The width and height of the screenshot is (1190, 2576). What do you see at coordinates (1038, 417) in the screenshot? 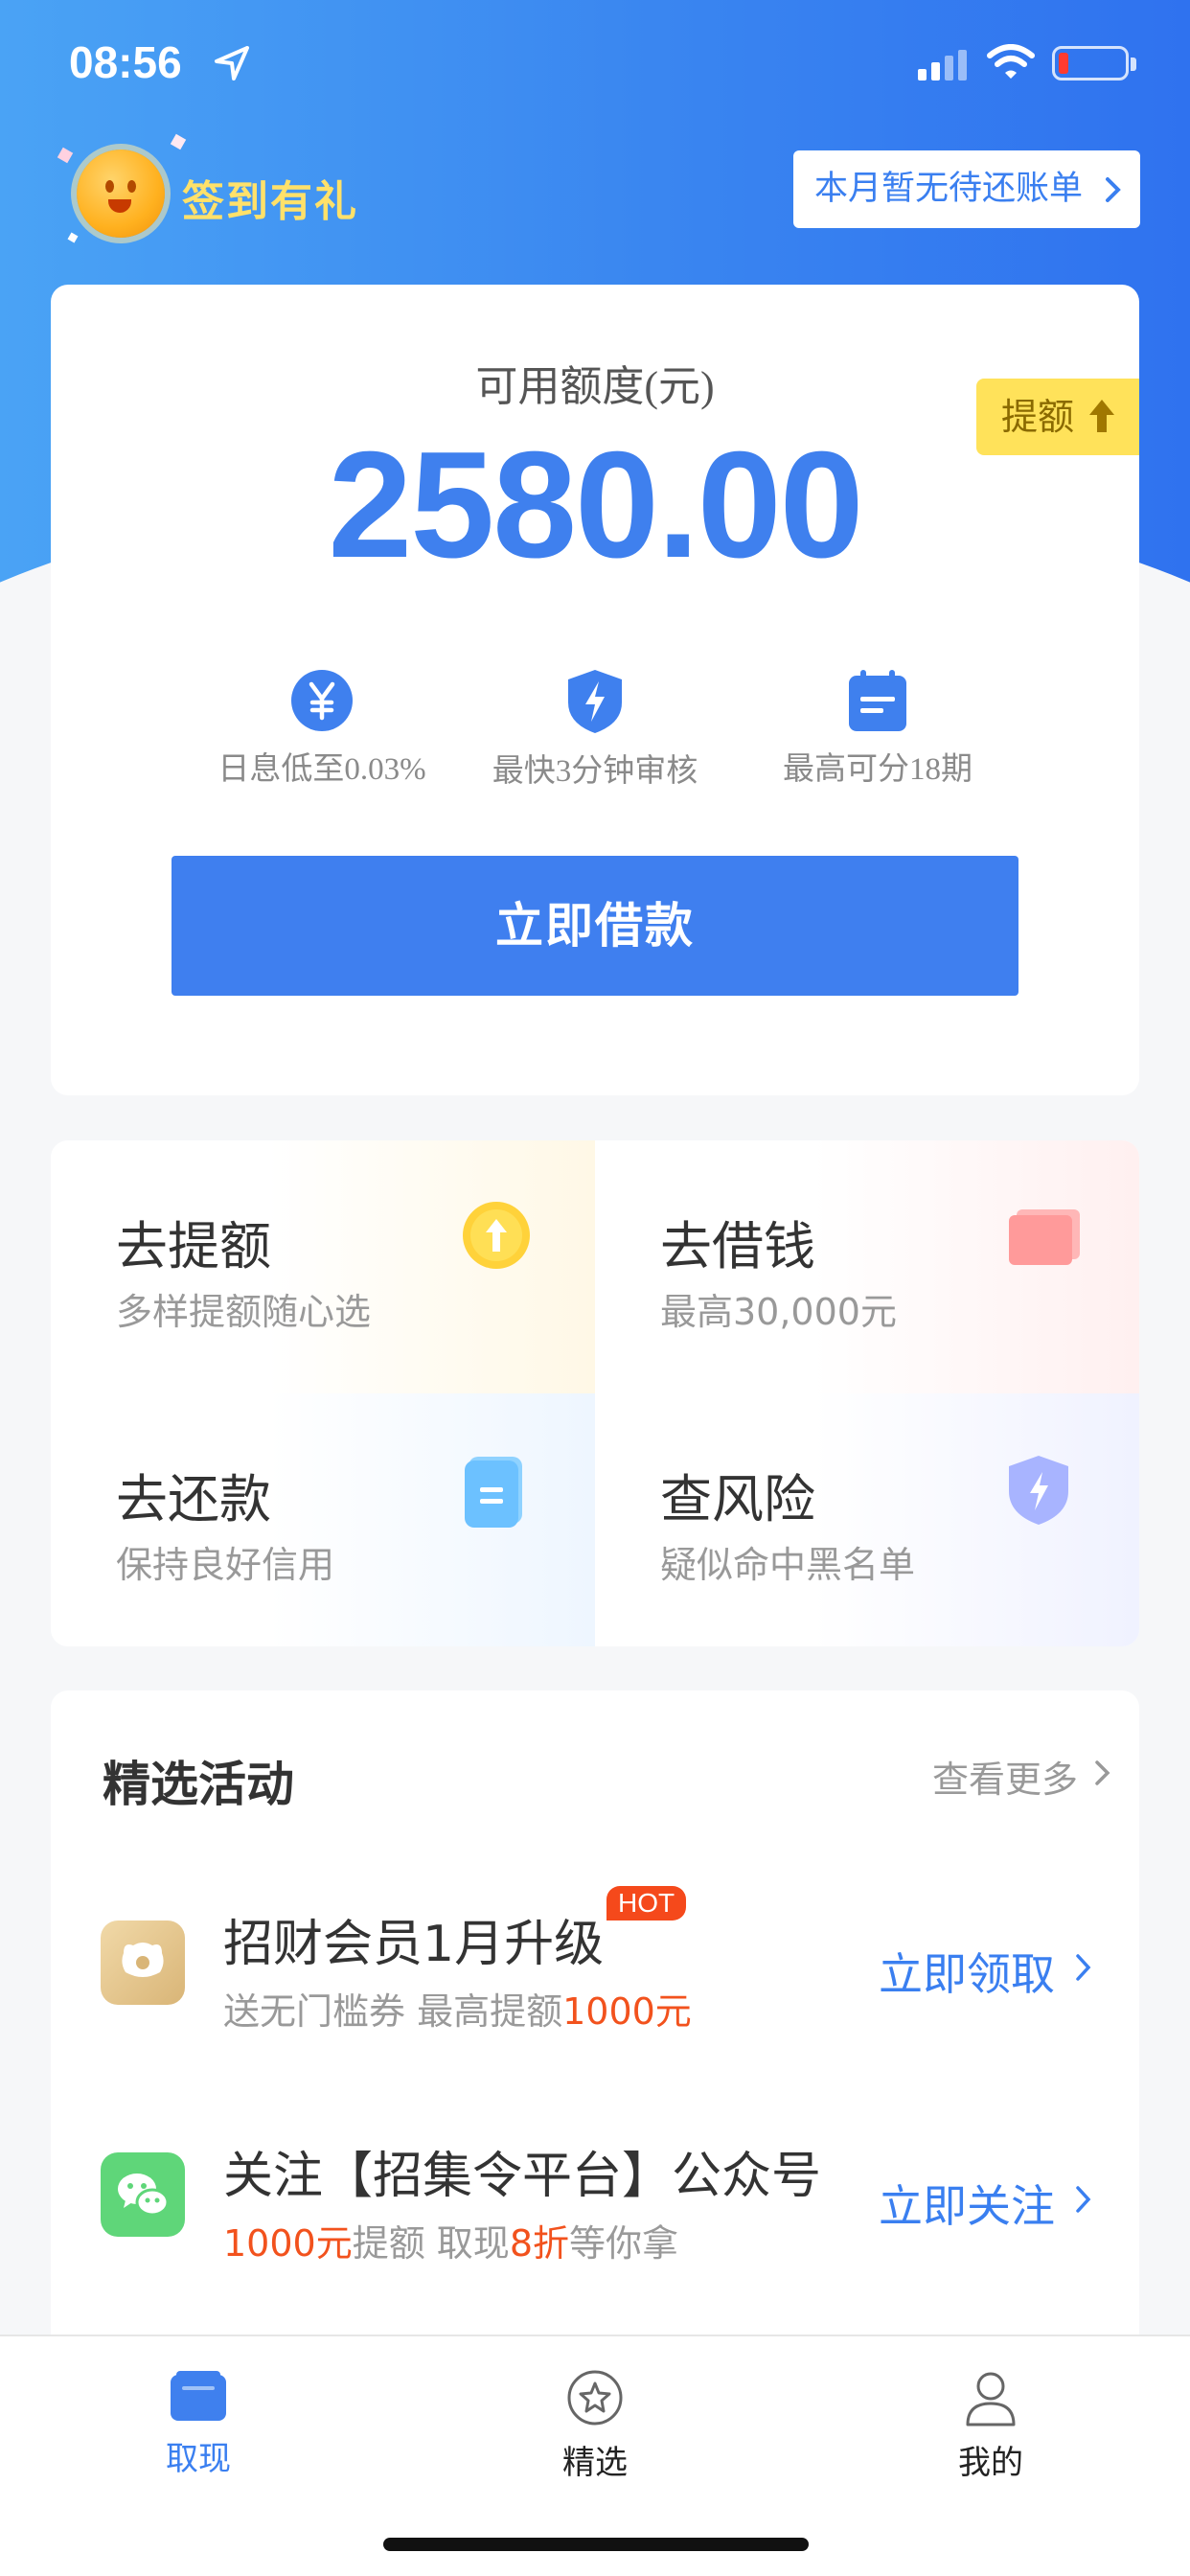
I see `raise-limit-label: 提额` at bounding box center [1038, 417].